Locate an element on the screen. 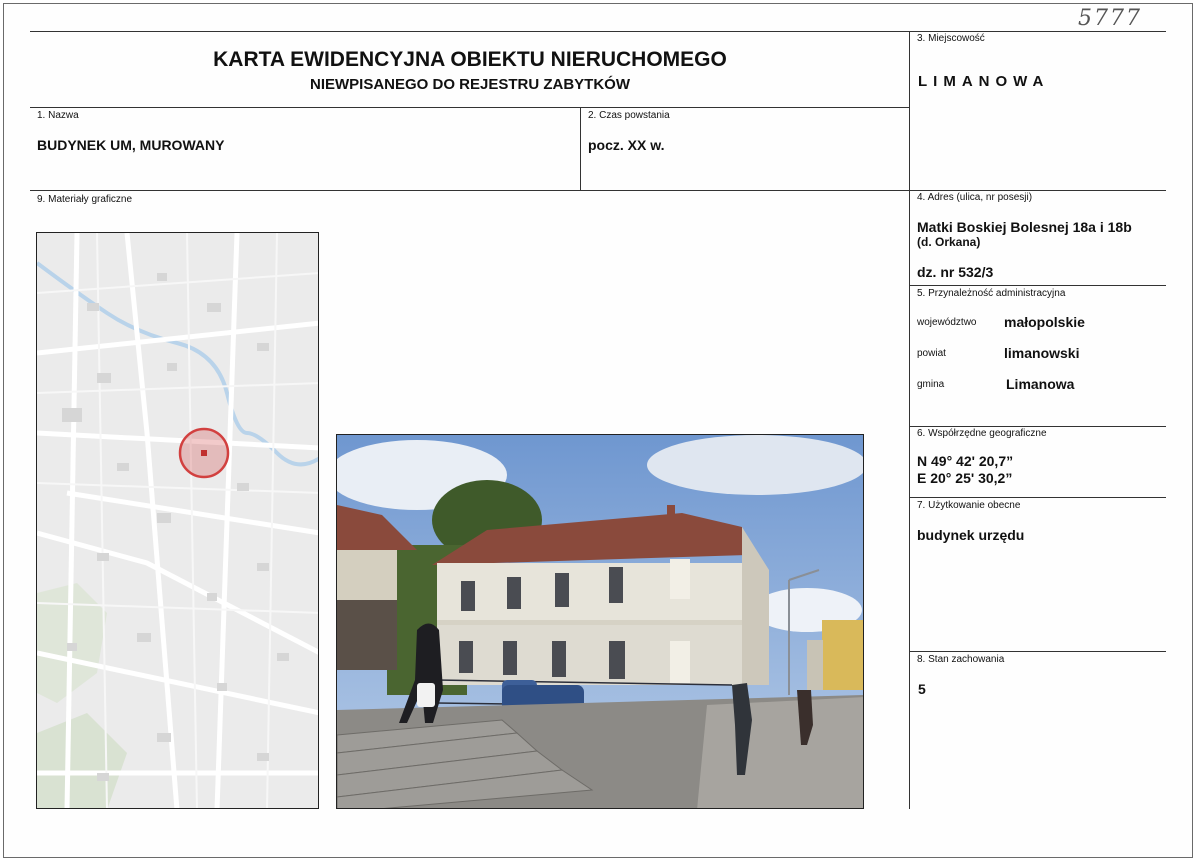  uzytkowanie-value: budynek urzędu is located at coordinates (971, 535).